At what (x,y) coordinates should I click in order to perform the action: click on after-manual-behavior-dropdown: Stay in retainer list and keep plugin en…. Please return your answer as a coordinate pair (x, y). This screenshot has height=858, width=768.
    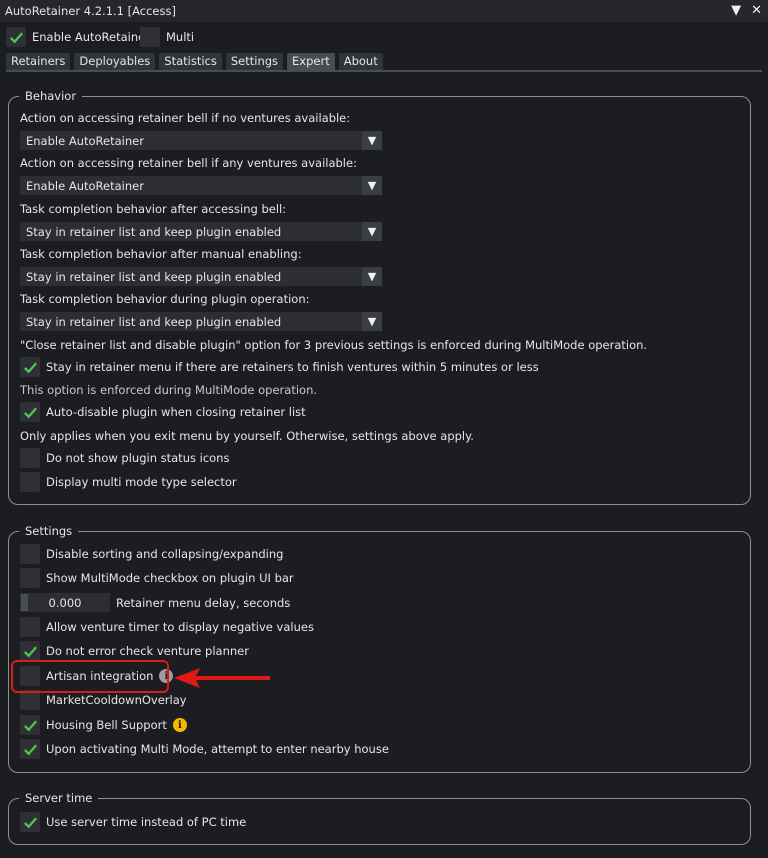
    Looking at the image, I should click on (201, 276).